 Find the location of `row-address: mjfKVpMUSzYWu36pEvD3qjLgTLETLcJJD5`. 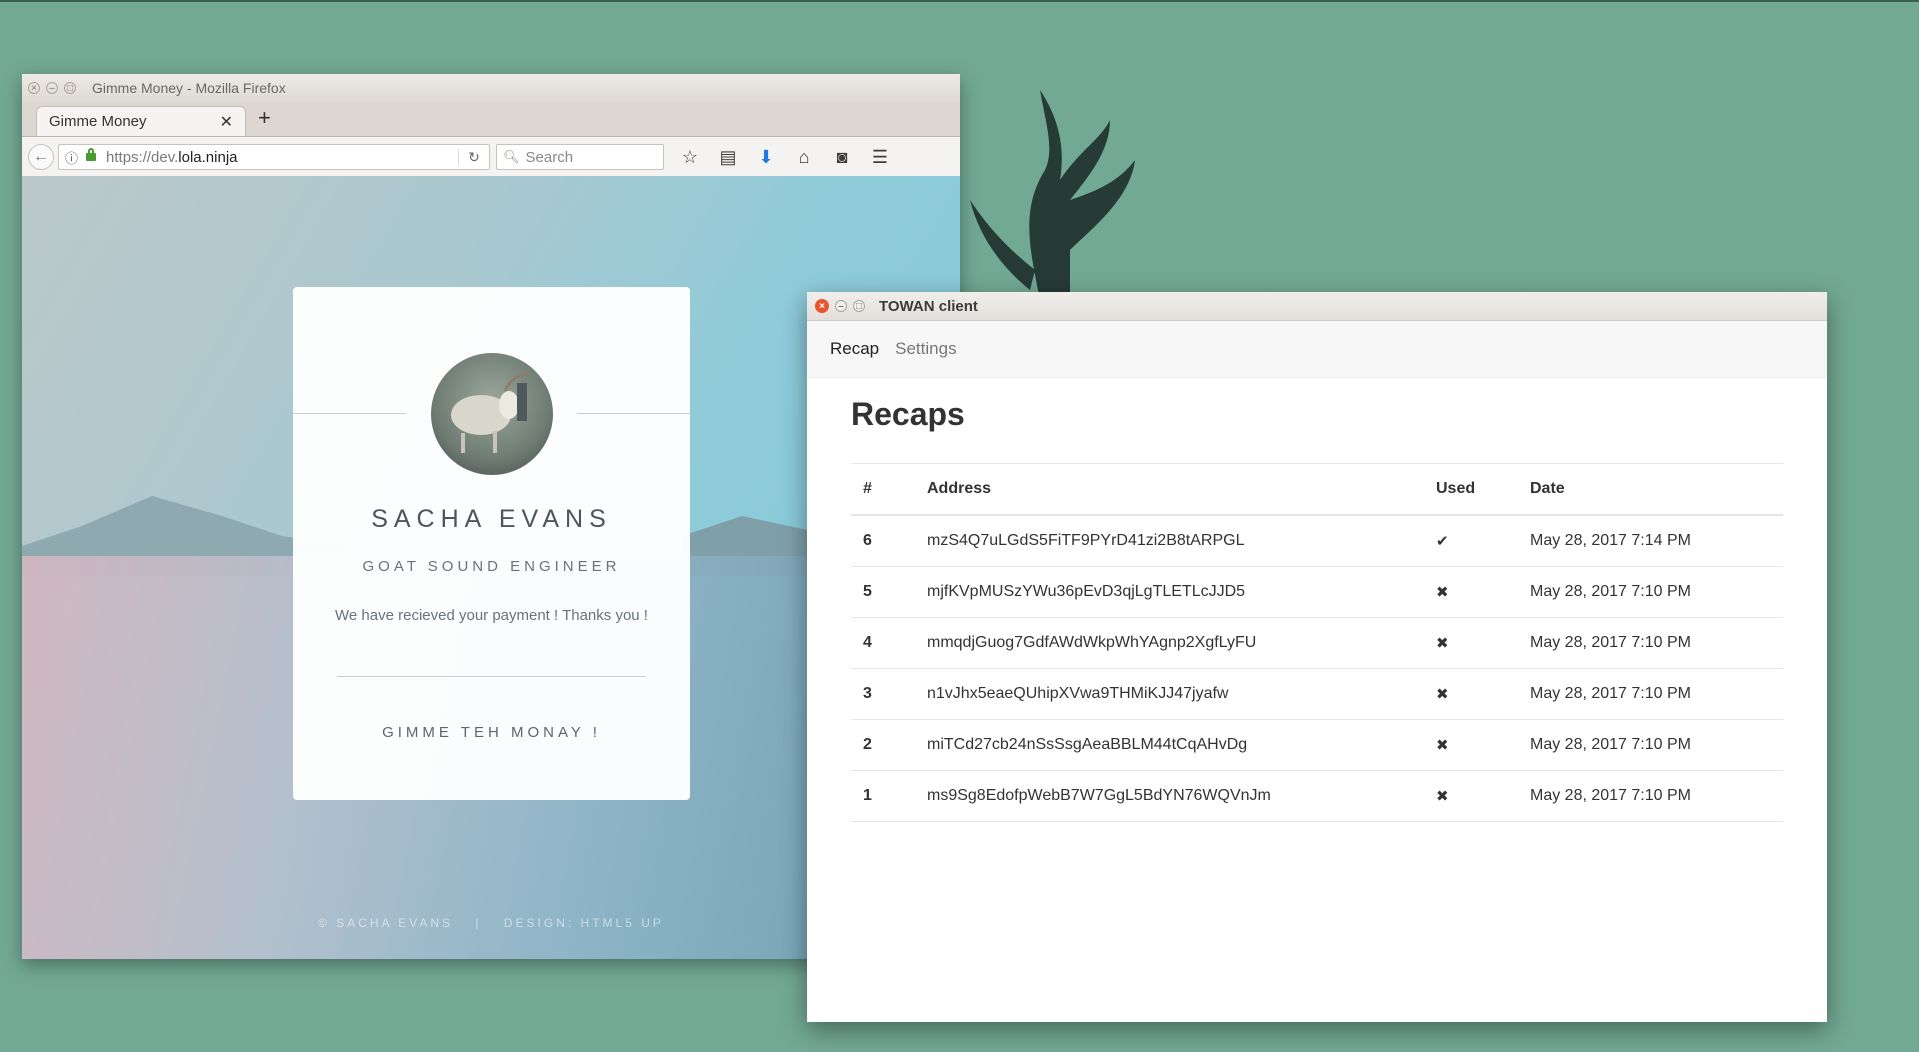

row-address: mjfKVpMUSzYWu36pEvD3qjLgTLETLcJJD5 is located at coordinates (1180, 592).